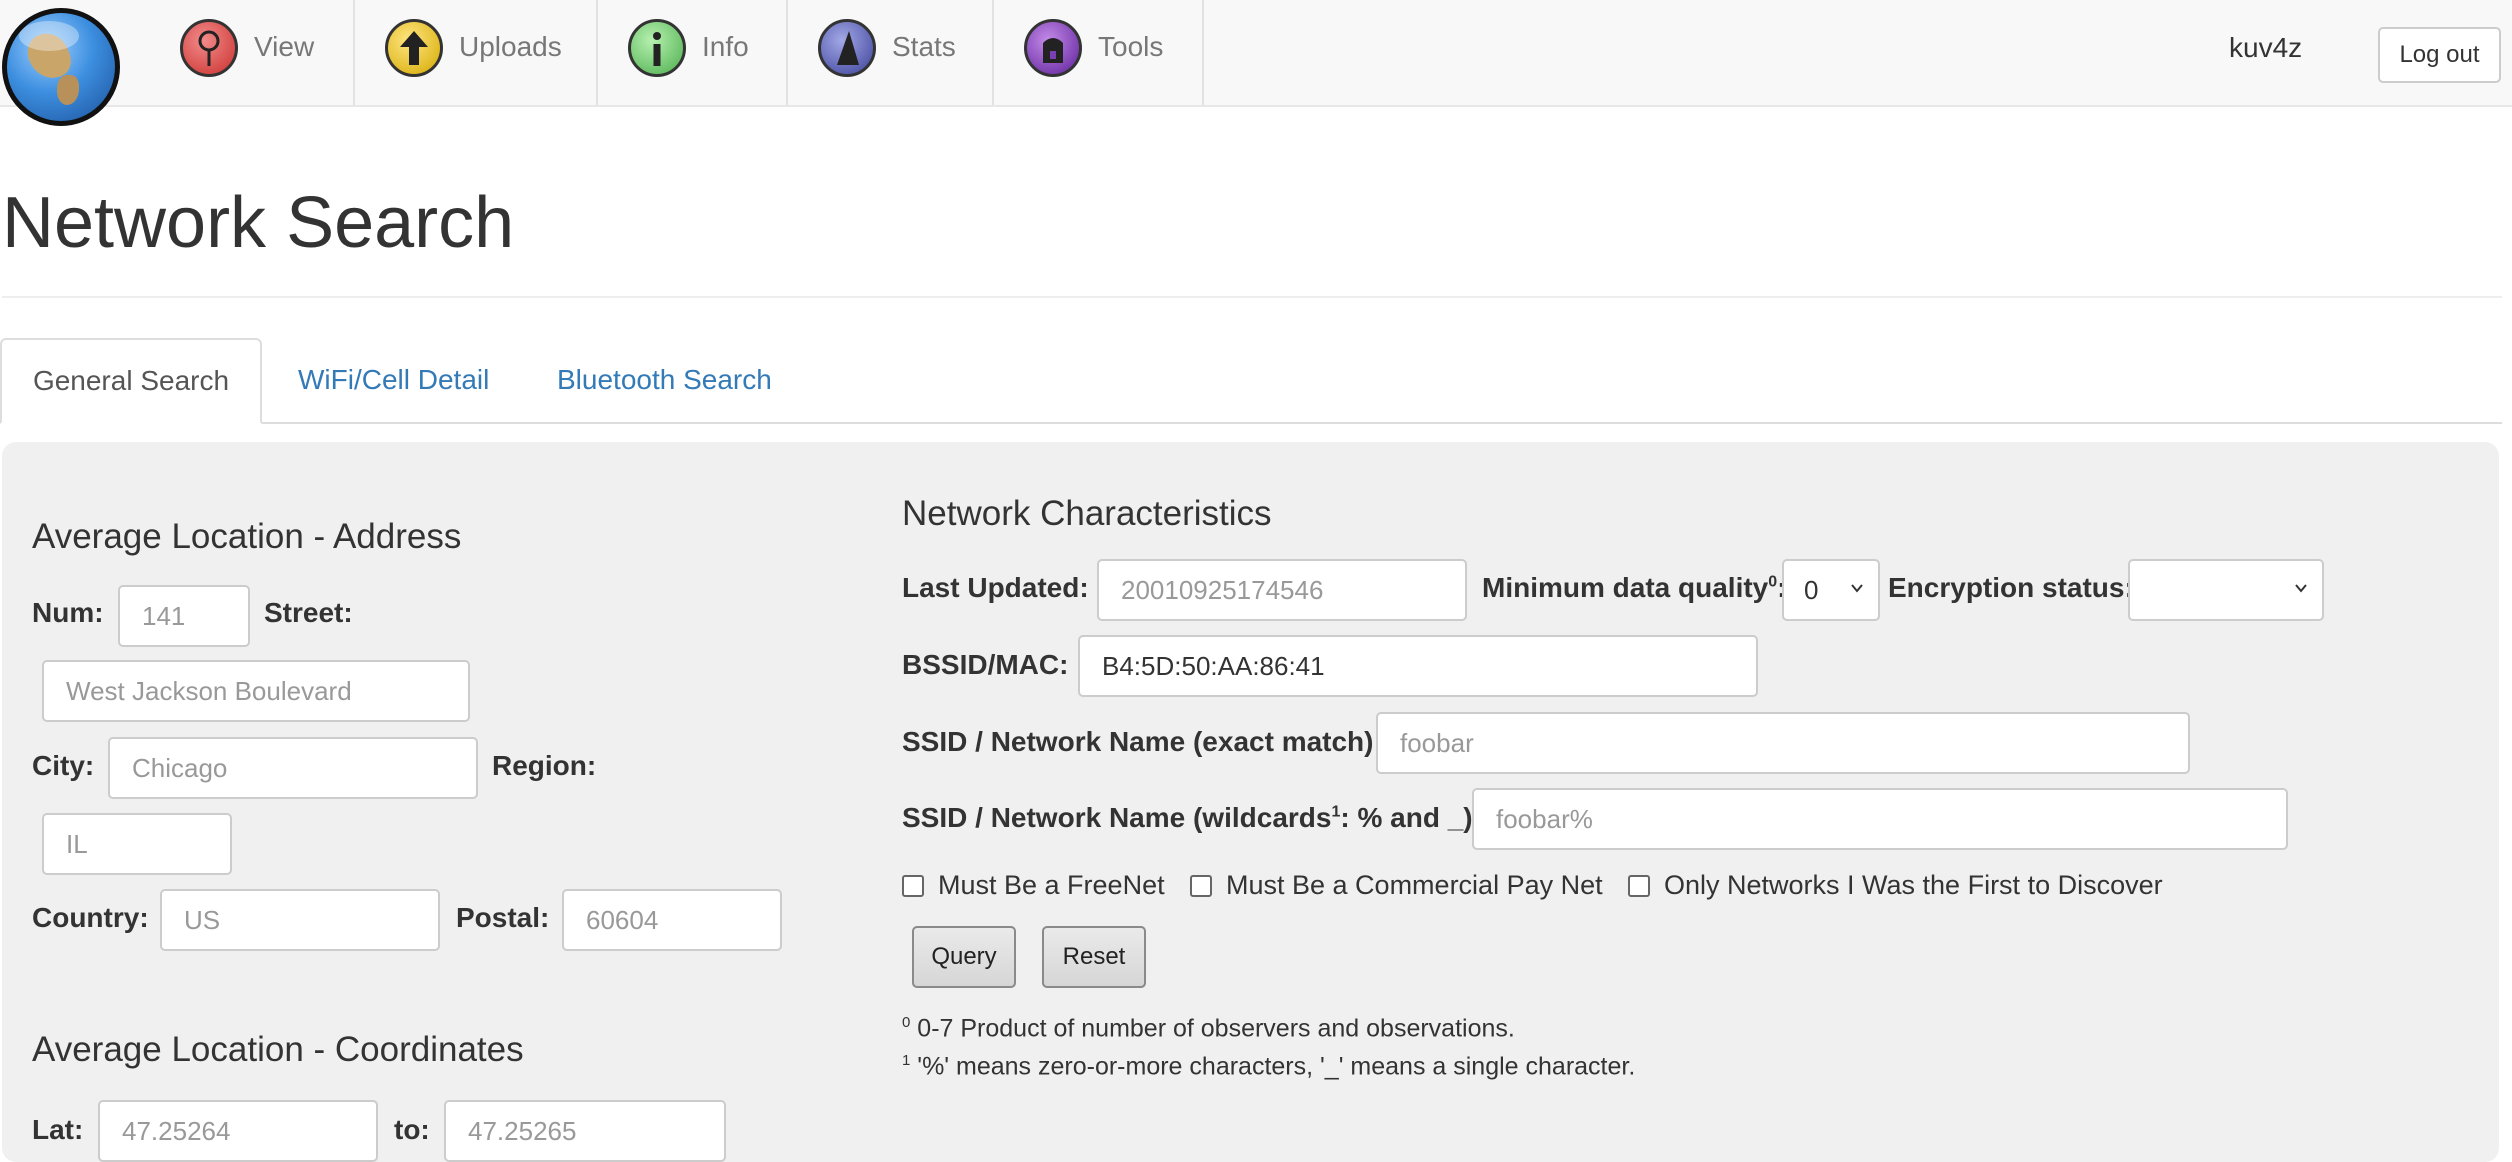 This screenshot has height=1162, width=2512. What do you see at coordinates (258, 223) in the screenshot?
I see `page-title: Network Search` at bounding box center [258, 223].